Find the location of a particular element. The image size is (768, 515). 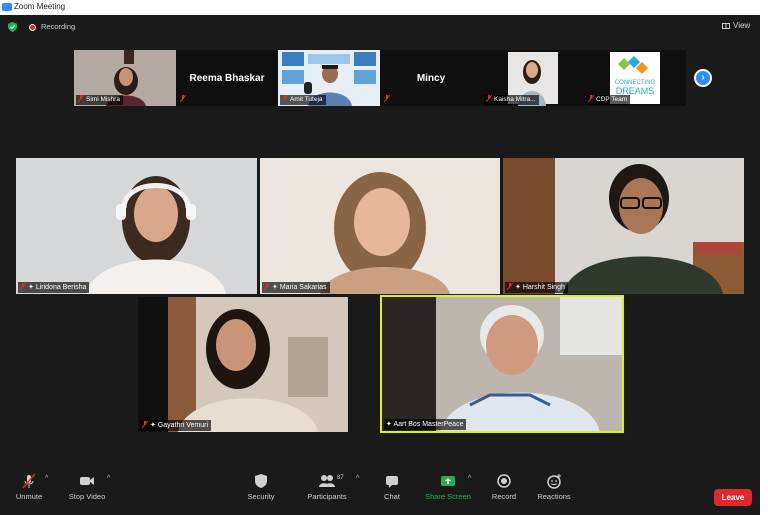

participant-name-label: ✦ Maria Sakarias is located at coordinates (296, 287).